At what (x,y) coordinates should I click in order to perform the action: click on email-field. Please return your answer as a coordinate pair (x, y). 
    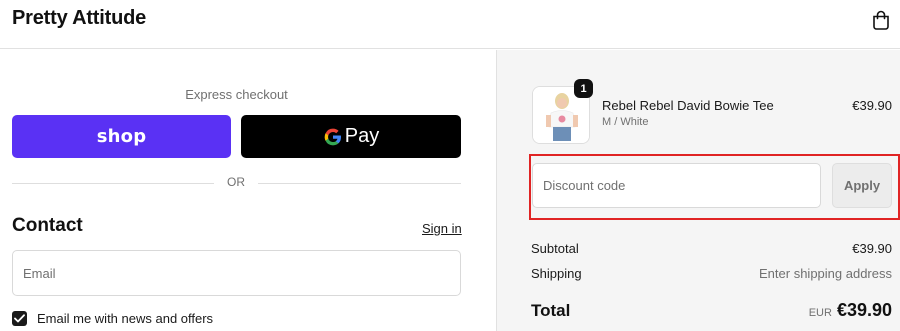
    Looking at the image, I should click on (236, 273).